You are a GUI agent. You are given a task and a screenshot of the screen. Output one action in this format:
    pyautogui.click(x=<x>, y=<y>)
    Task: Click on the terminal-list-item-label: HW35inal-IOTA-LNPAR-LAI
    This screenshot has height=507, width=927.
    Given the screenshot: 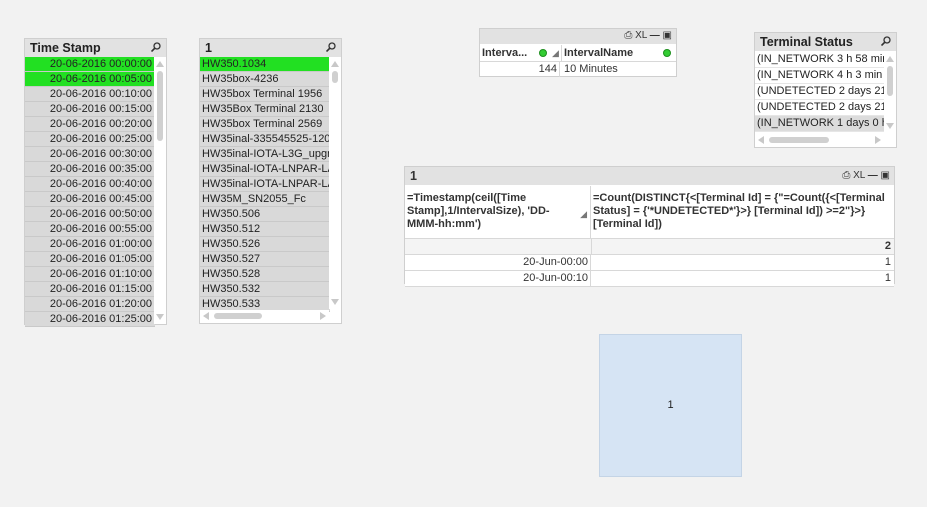 What is the action you would take?
    pyautogui.click(x=266, y=184)
    